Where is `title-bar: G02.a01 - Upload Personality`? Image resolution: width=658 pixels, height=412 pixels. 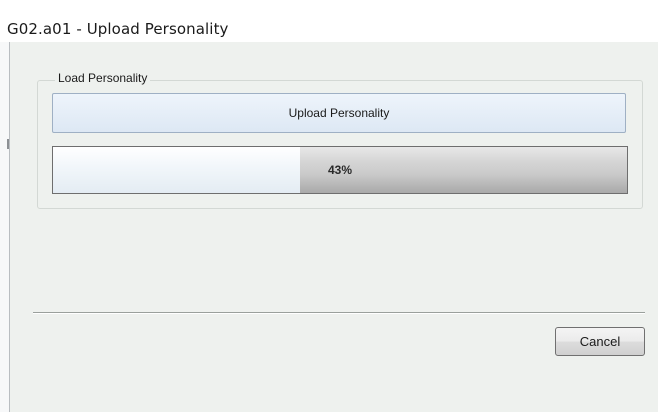
title-bar: G02.a01 - Upload Personality is located at coordinates (329, 21).